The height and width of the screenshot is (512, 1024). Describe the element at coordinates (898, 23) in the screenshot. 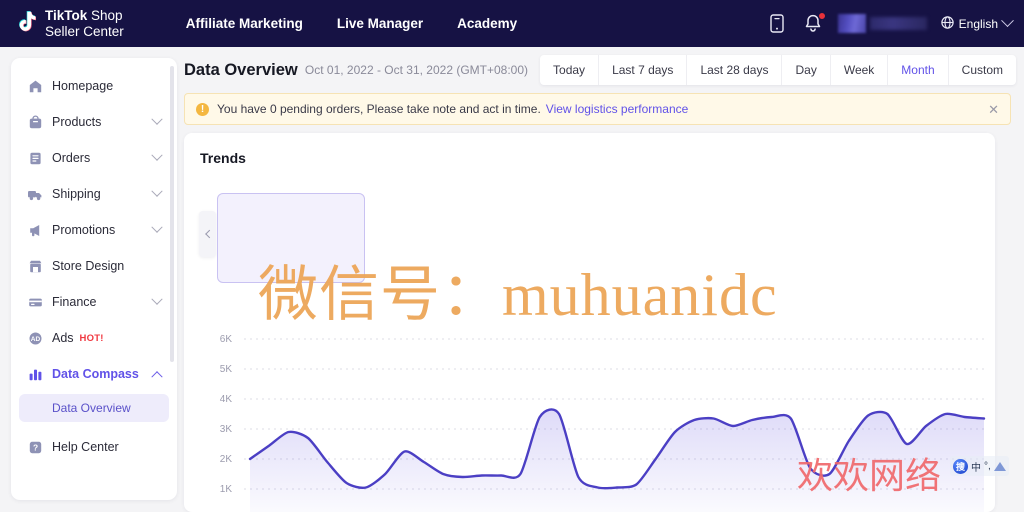

I see `user-name-blurred` at that location.